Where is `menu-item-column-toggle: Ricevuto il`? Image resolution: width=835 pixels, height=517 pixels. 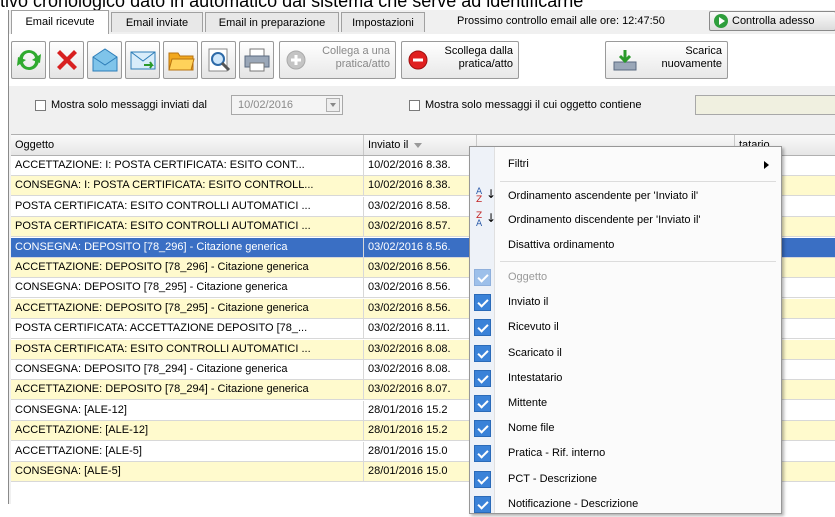 menu-item-column-toggle: Ricevuto il is located at coordinates (625, 328).